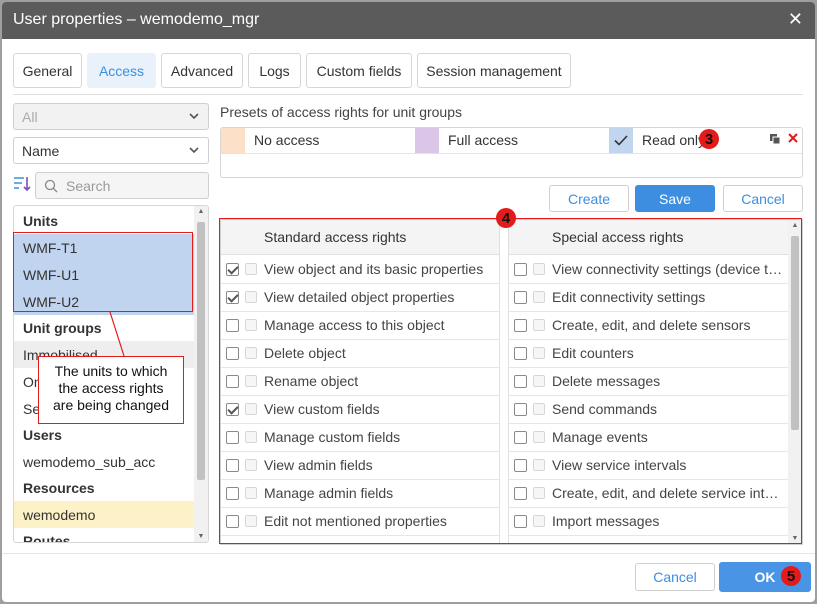 The height and width of the screenshot is (604, 817). What do you see at coordinates (511, 153) in the screenshot?
I see `presets-divider` at bounding box center [511, 153].